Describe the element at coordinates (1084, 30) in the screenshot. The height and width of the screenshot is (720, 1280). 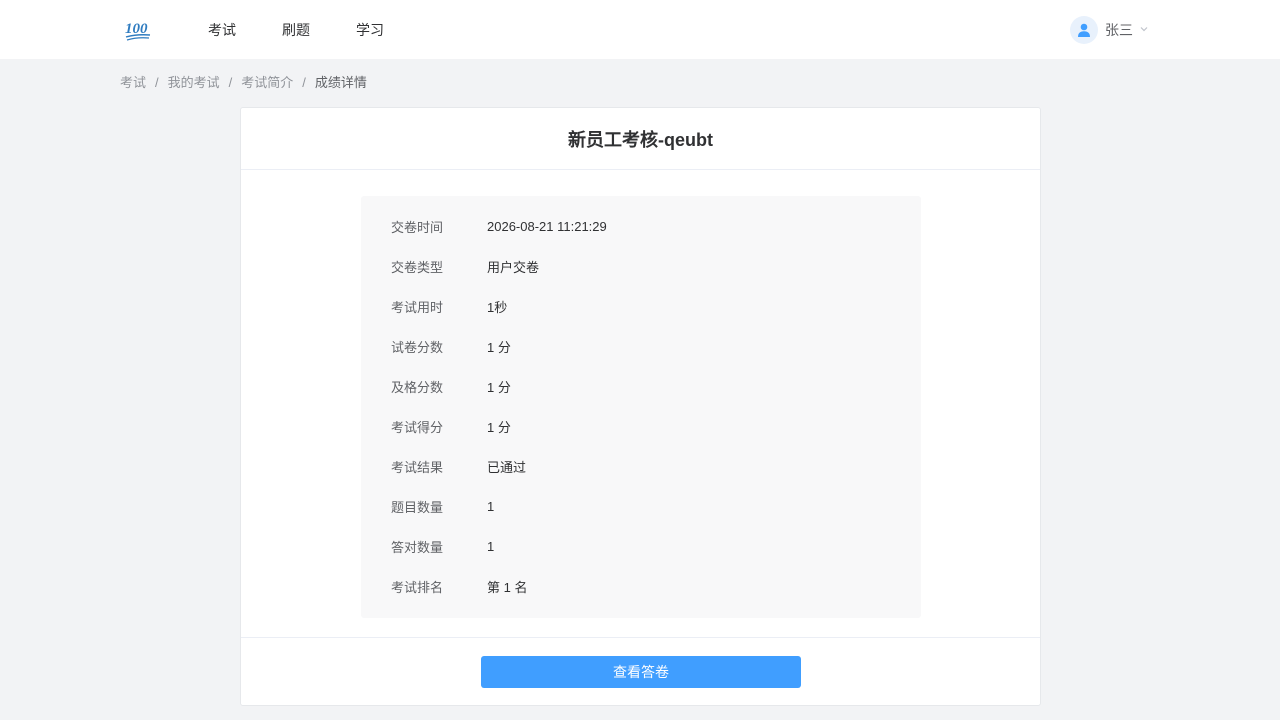
I see `user-icon` at that location.